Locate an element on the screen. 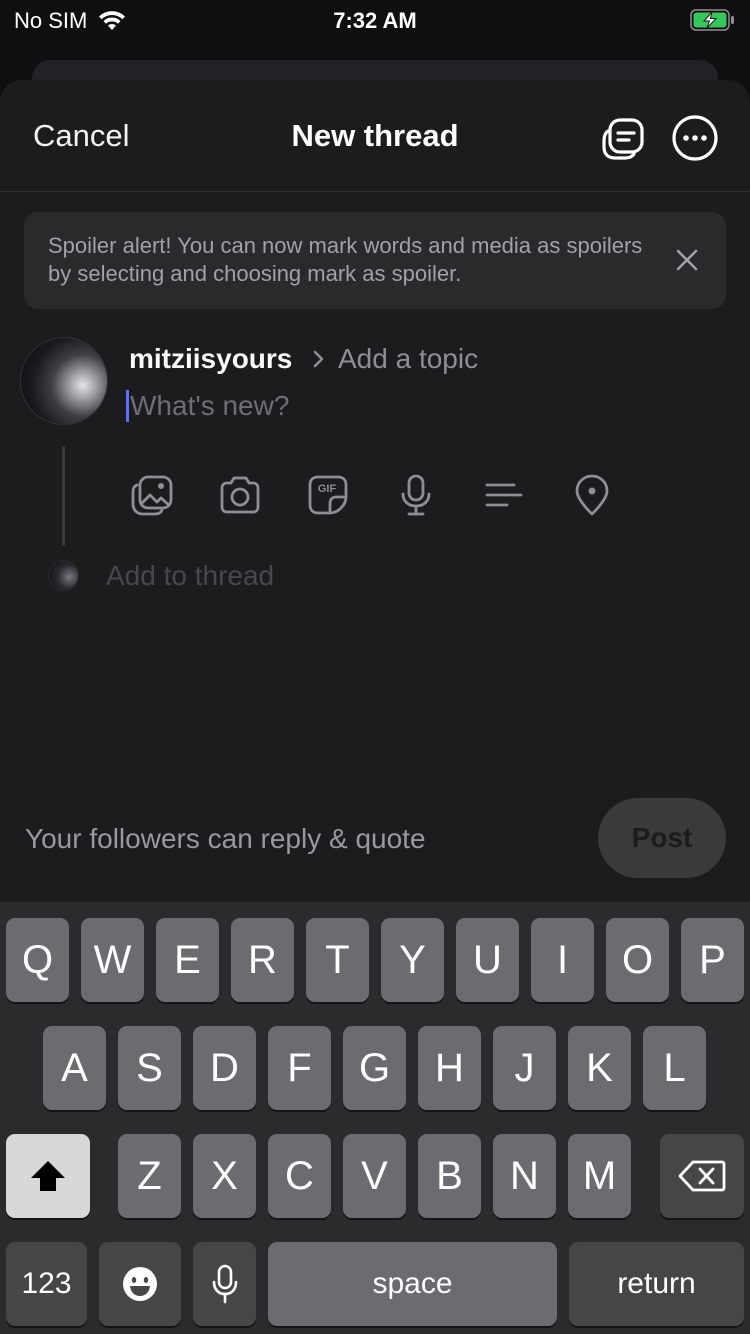 Image resolution: width=750 pixels, height=1334 pixels. backspace-icon is located at coordinates (702, 1176).